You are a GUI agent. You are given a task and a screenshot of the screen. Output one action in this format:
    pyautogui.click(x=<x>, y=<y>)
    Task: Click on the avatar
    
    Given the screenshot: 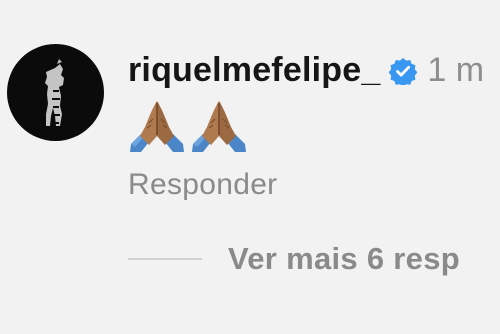 What is the action you would take?
    pyautogui.click(x=55, y=92)
    